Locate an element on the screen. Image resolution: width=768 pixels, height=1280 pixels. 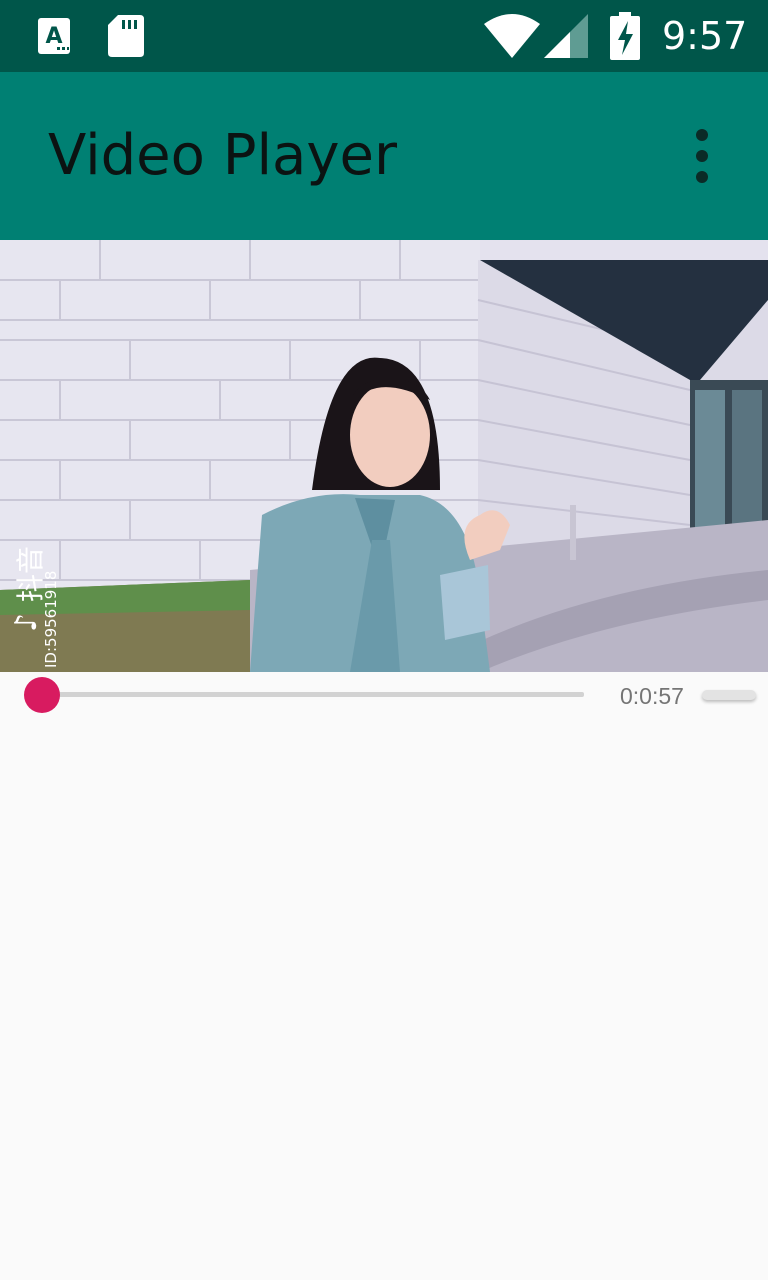
wifi-icon is located at coordinates (512, 36).